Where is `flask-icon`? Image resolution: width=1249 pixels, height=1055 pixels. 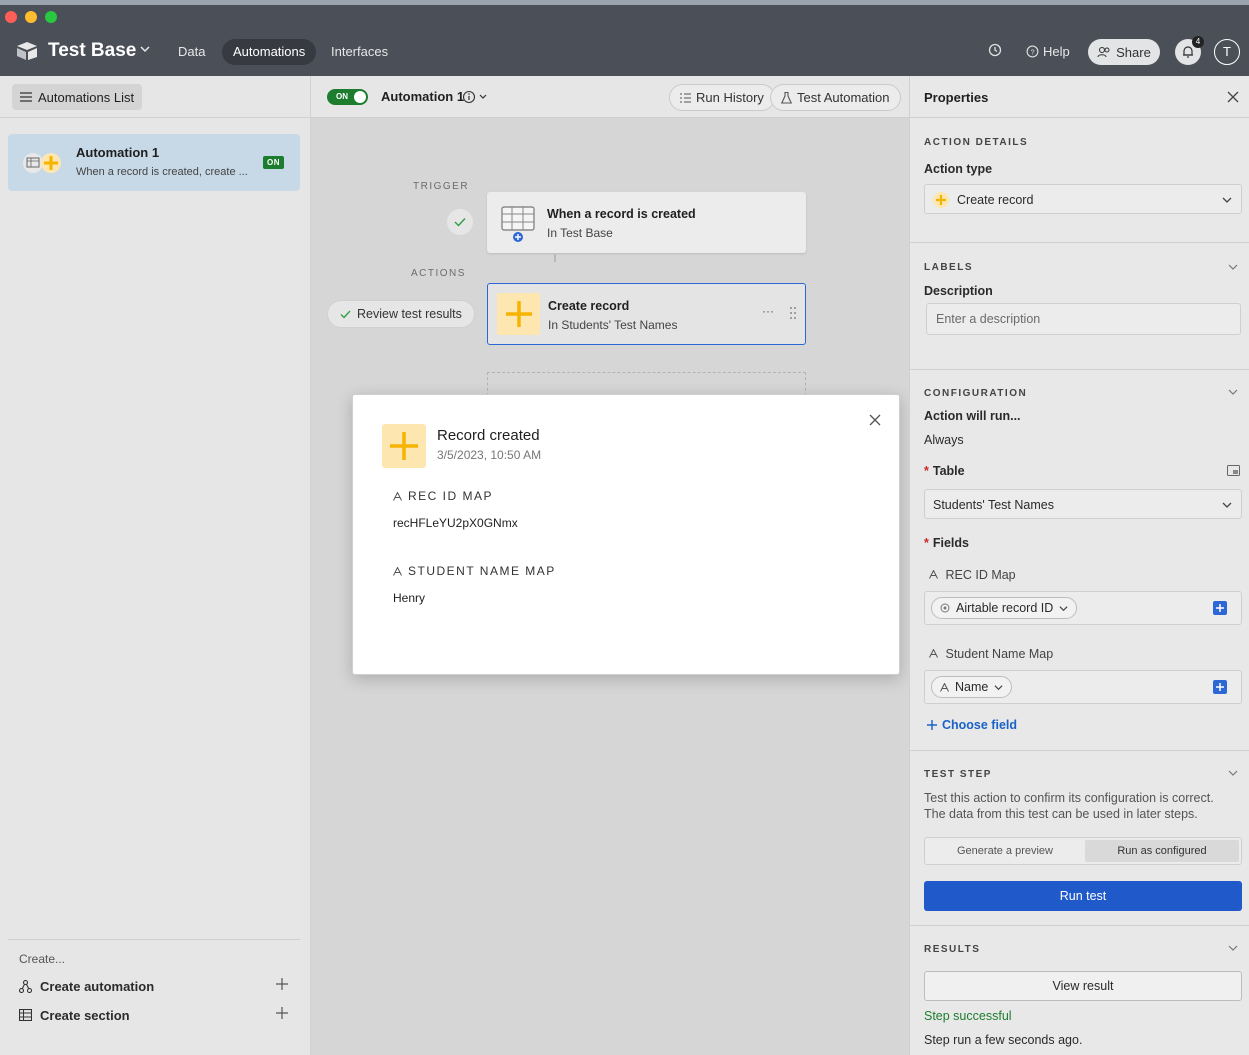 flask-icon is located at coordinates (786, 97).